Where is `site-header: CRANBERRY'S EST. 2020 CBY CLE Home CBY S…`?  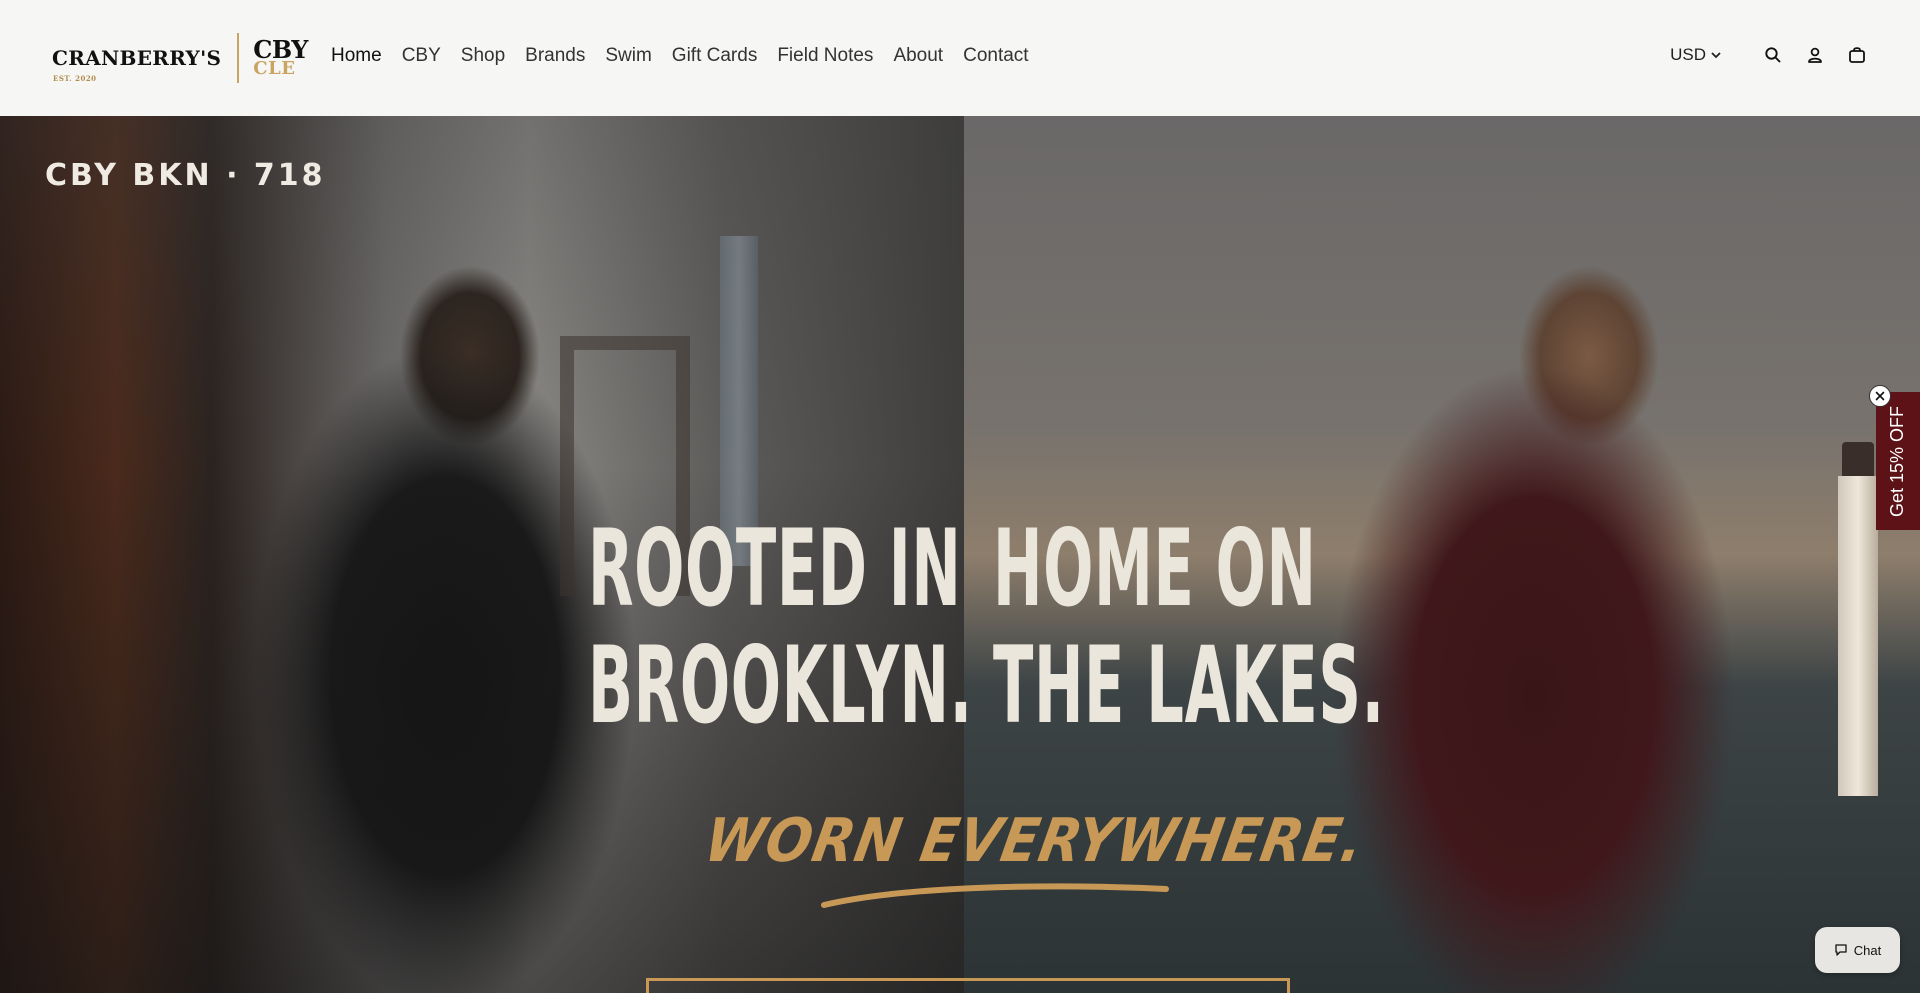
site-header: CRANBERRY'S EST. 2020 CBY CLE Home CBY S… is located at coordinates (960, 58).